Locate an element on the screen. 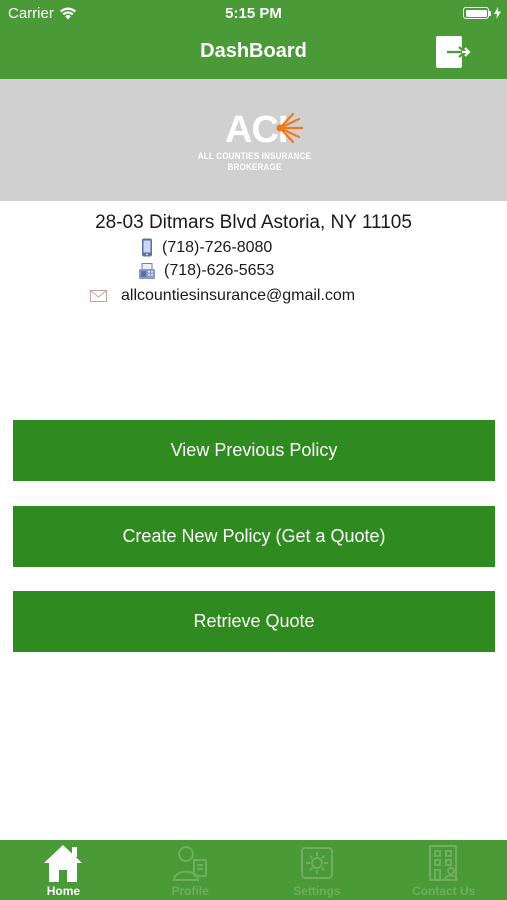 This screenshot has width=507, height=900. battery-indicator is located at coordinates (482, 13).